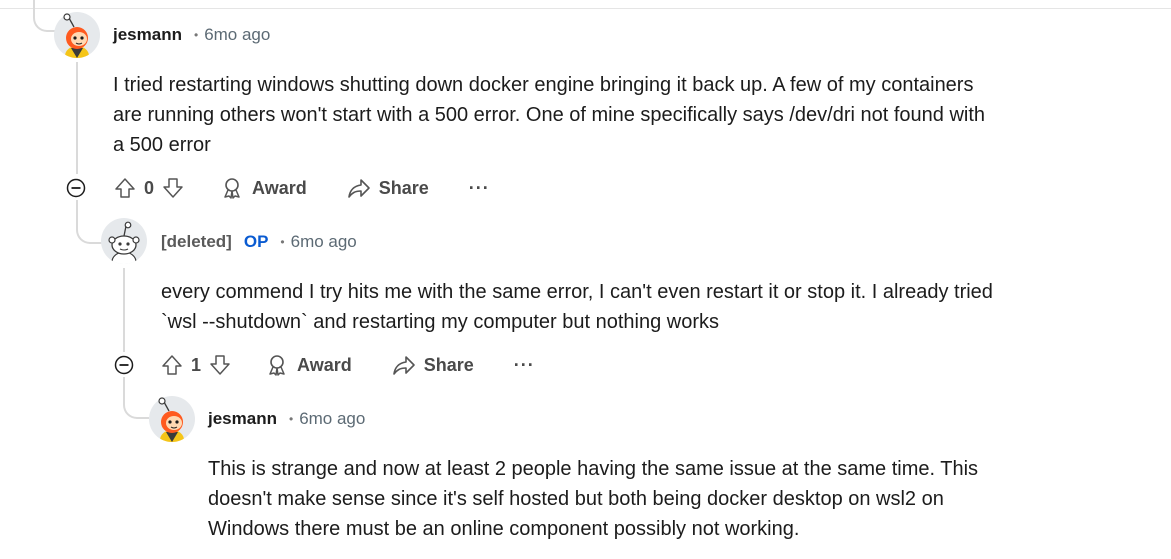  What do you see at coordinates (162, 145) in the screenshot?
I see `comment-line: a 500 error` at bounding box center [162, 145].